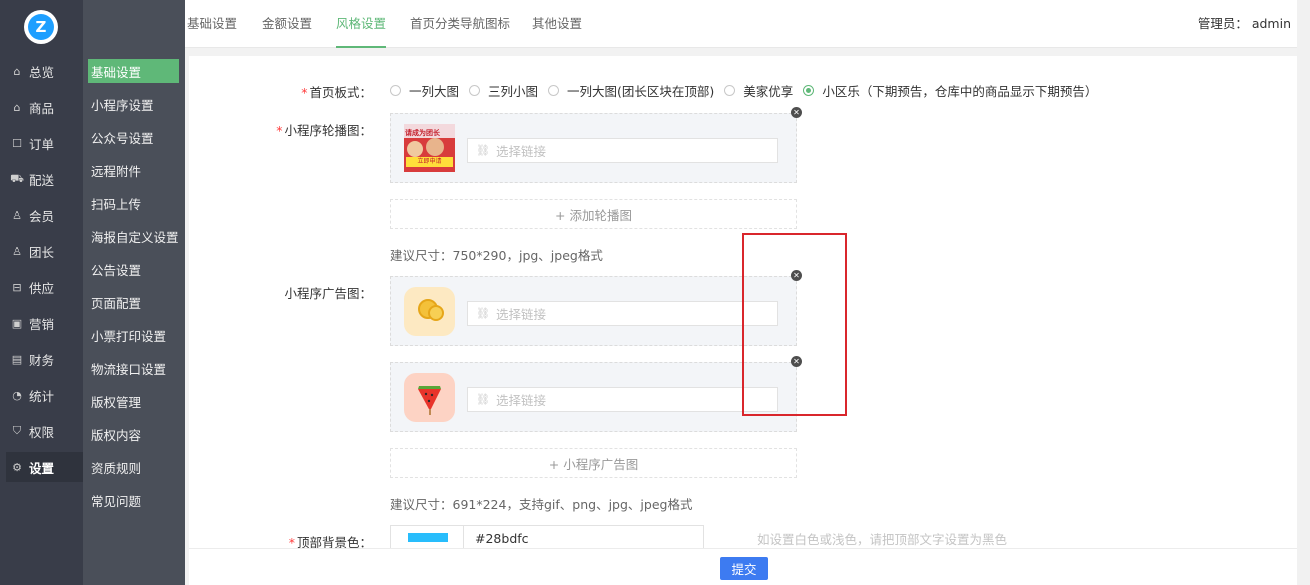 This screenshot has height=585, width=1310. Describe the element at coordinates (960, 91) in the screenshot. I see `radio-label: 小区乐（下期预告，仓库中的商品显示下期预告）` at that location.